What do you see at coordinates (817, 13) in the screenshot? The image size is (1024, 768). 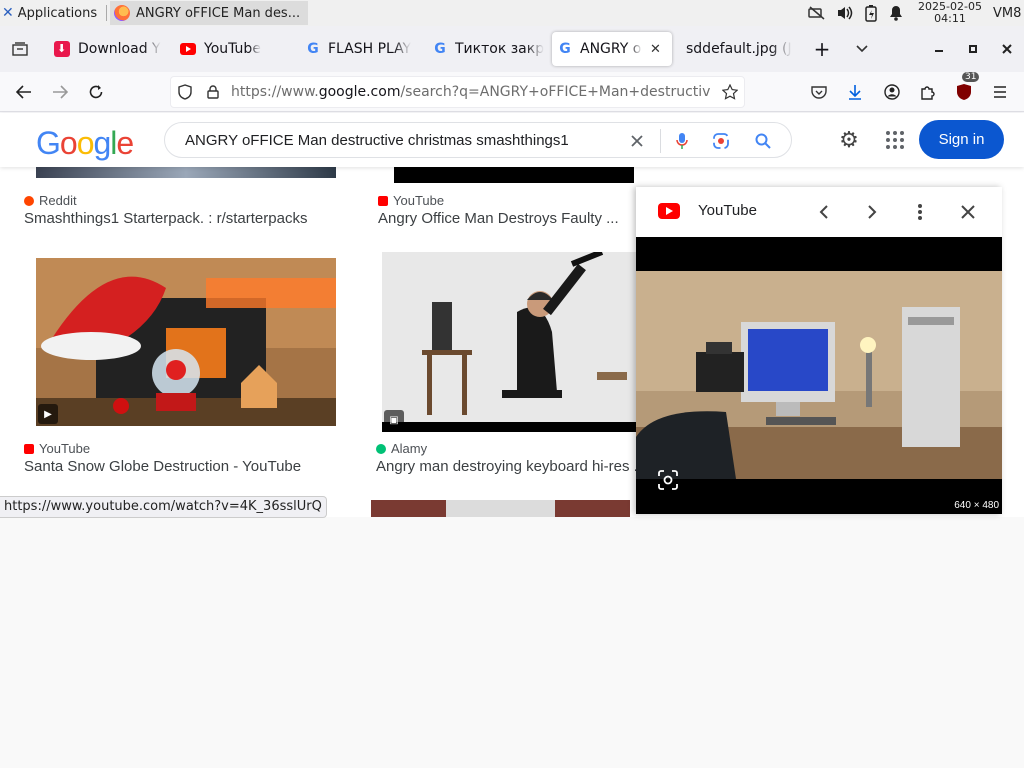 I see `network-icon` at bounding box center [817, 13].